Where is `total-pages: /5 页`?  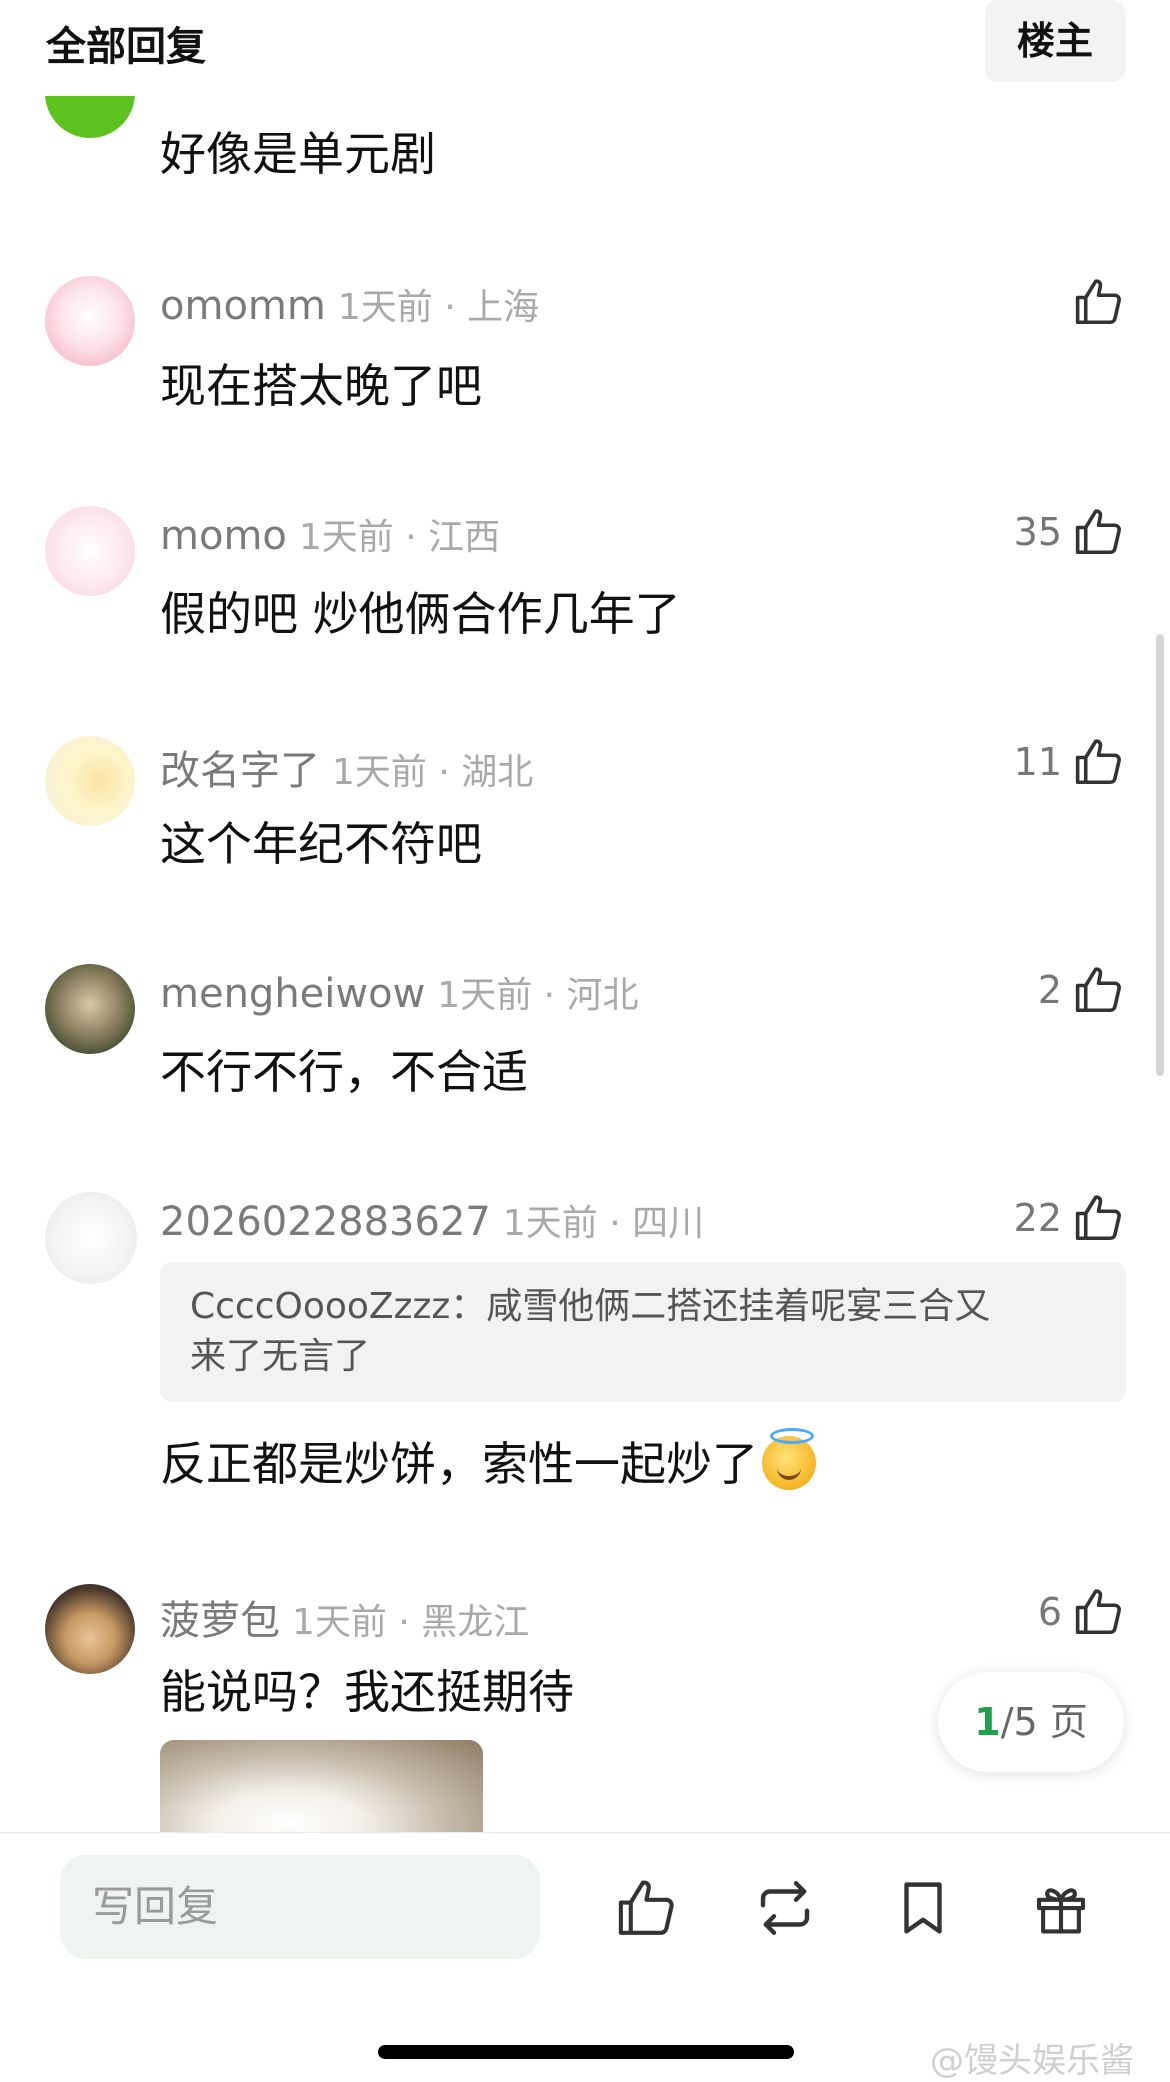
total-pages: /5 页 is located at coordinates (1044, 1722).